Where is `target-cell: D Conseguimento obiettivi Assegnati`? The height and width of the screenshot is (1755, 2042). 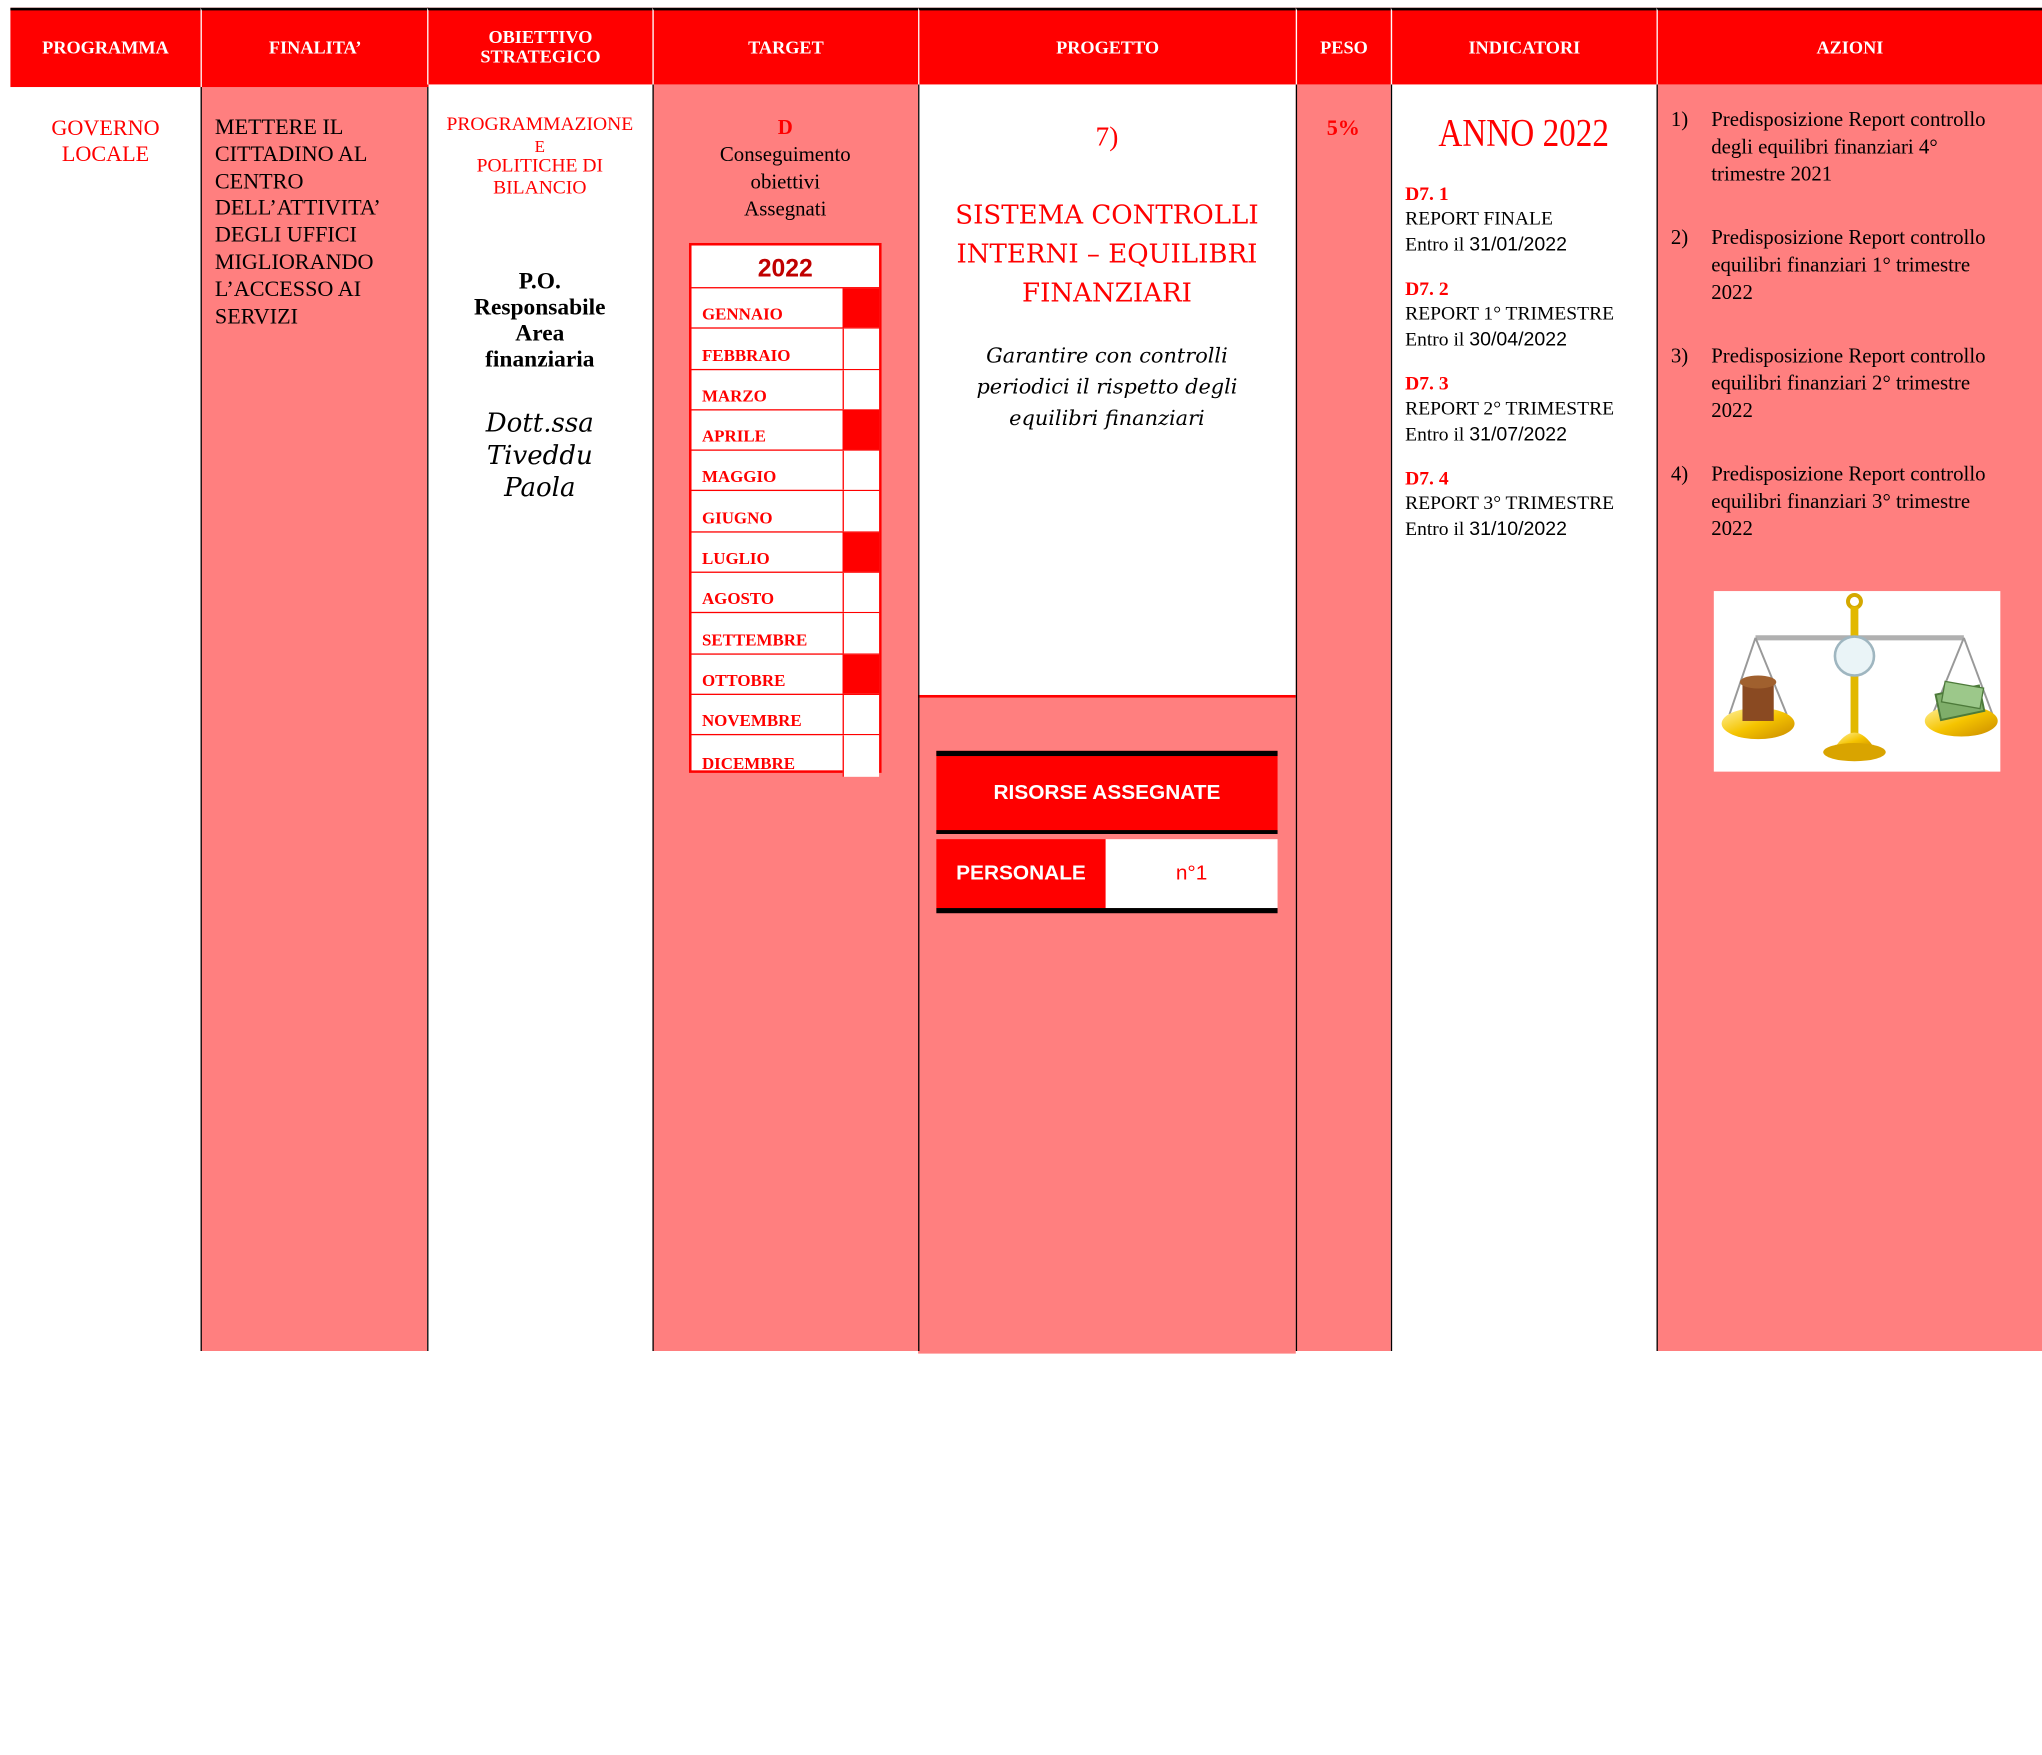 target-cell: D Conseguimento obiettivi Assegnati is located at coordinates (785, 168).